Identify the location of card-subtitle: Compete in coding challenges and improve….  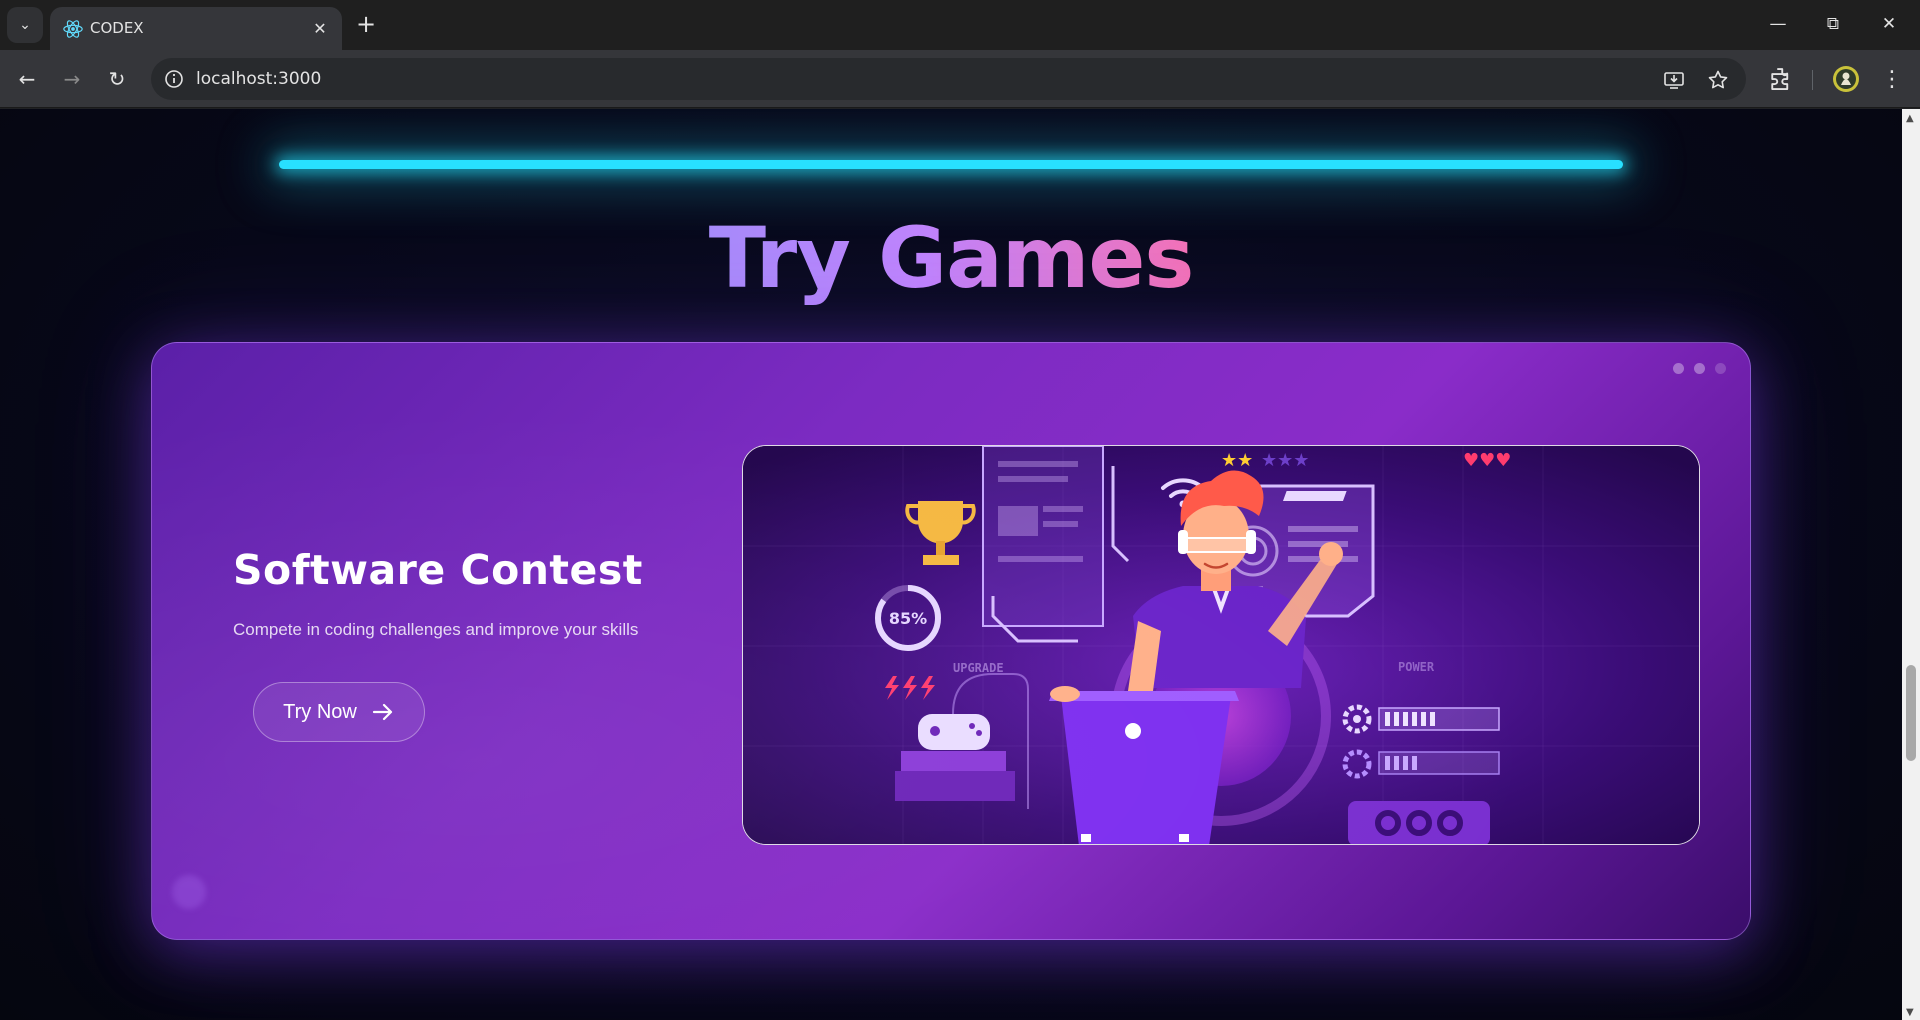
(436, 629).